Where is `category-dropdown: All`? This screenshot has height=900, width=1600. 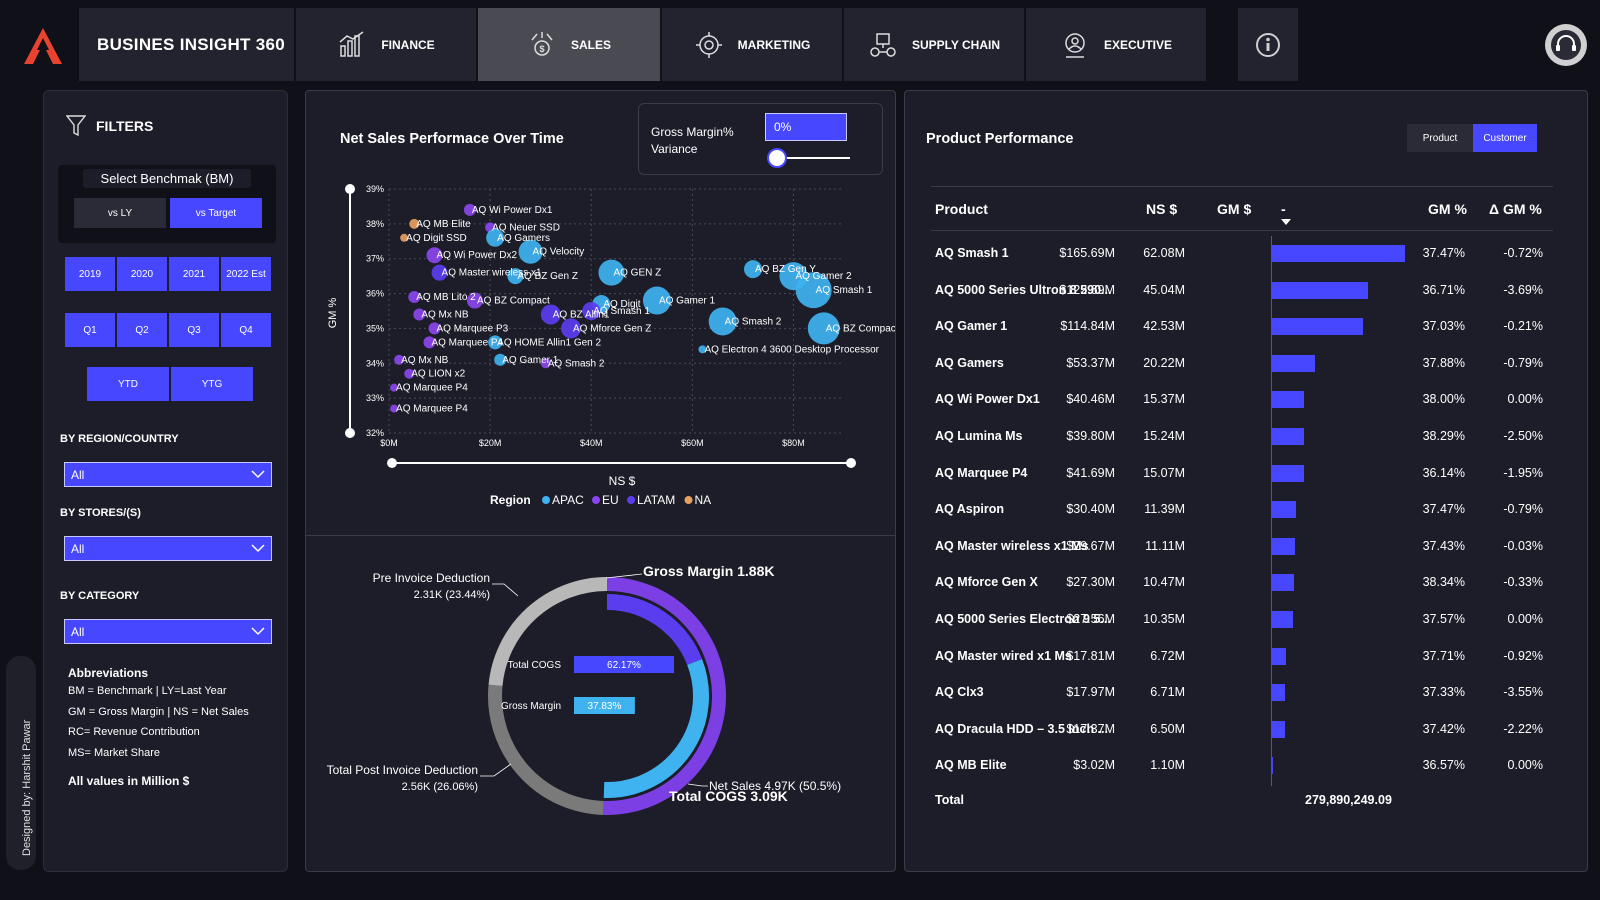
category-dropdown: All is located at coordinates (168, 631).